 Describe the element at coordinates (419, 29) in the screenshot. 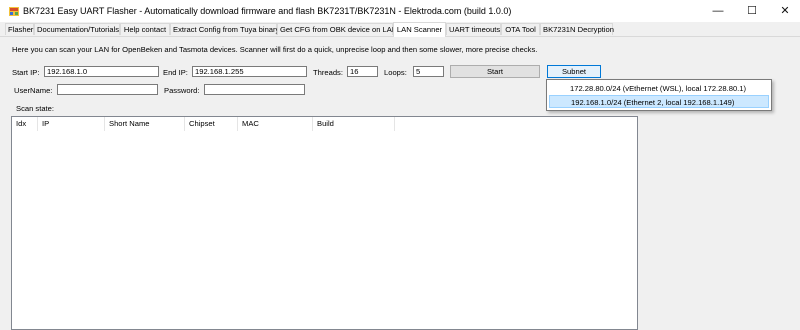

I see `tab-lan-scanner: LAN Scanner` at that location.